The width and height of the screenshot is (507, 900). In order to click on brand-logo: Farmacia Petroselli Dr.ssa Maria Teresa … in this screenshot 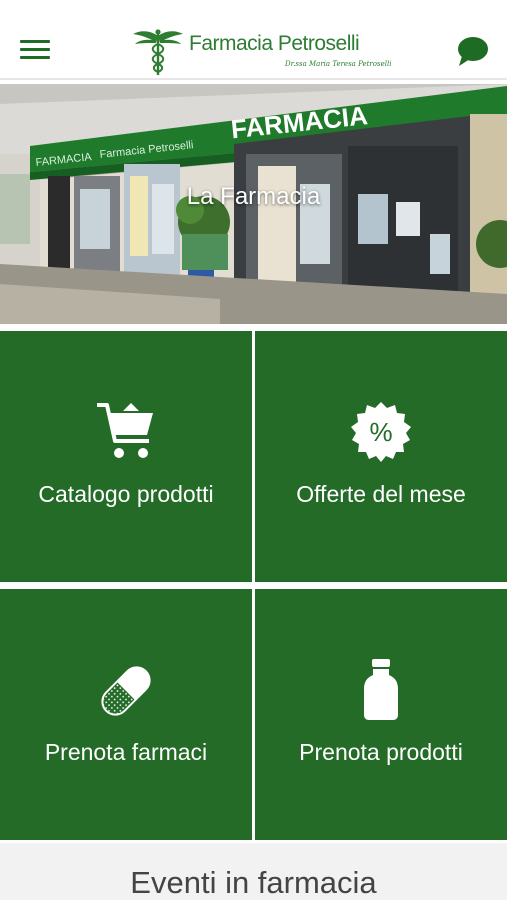, I will do `click(261, 51)`.